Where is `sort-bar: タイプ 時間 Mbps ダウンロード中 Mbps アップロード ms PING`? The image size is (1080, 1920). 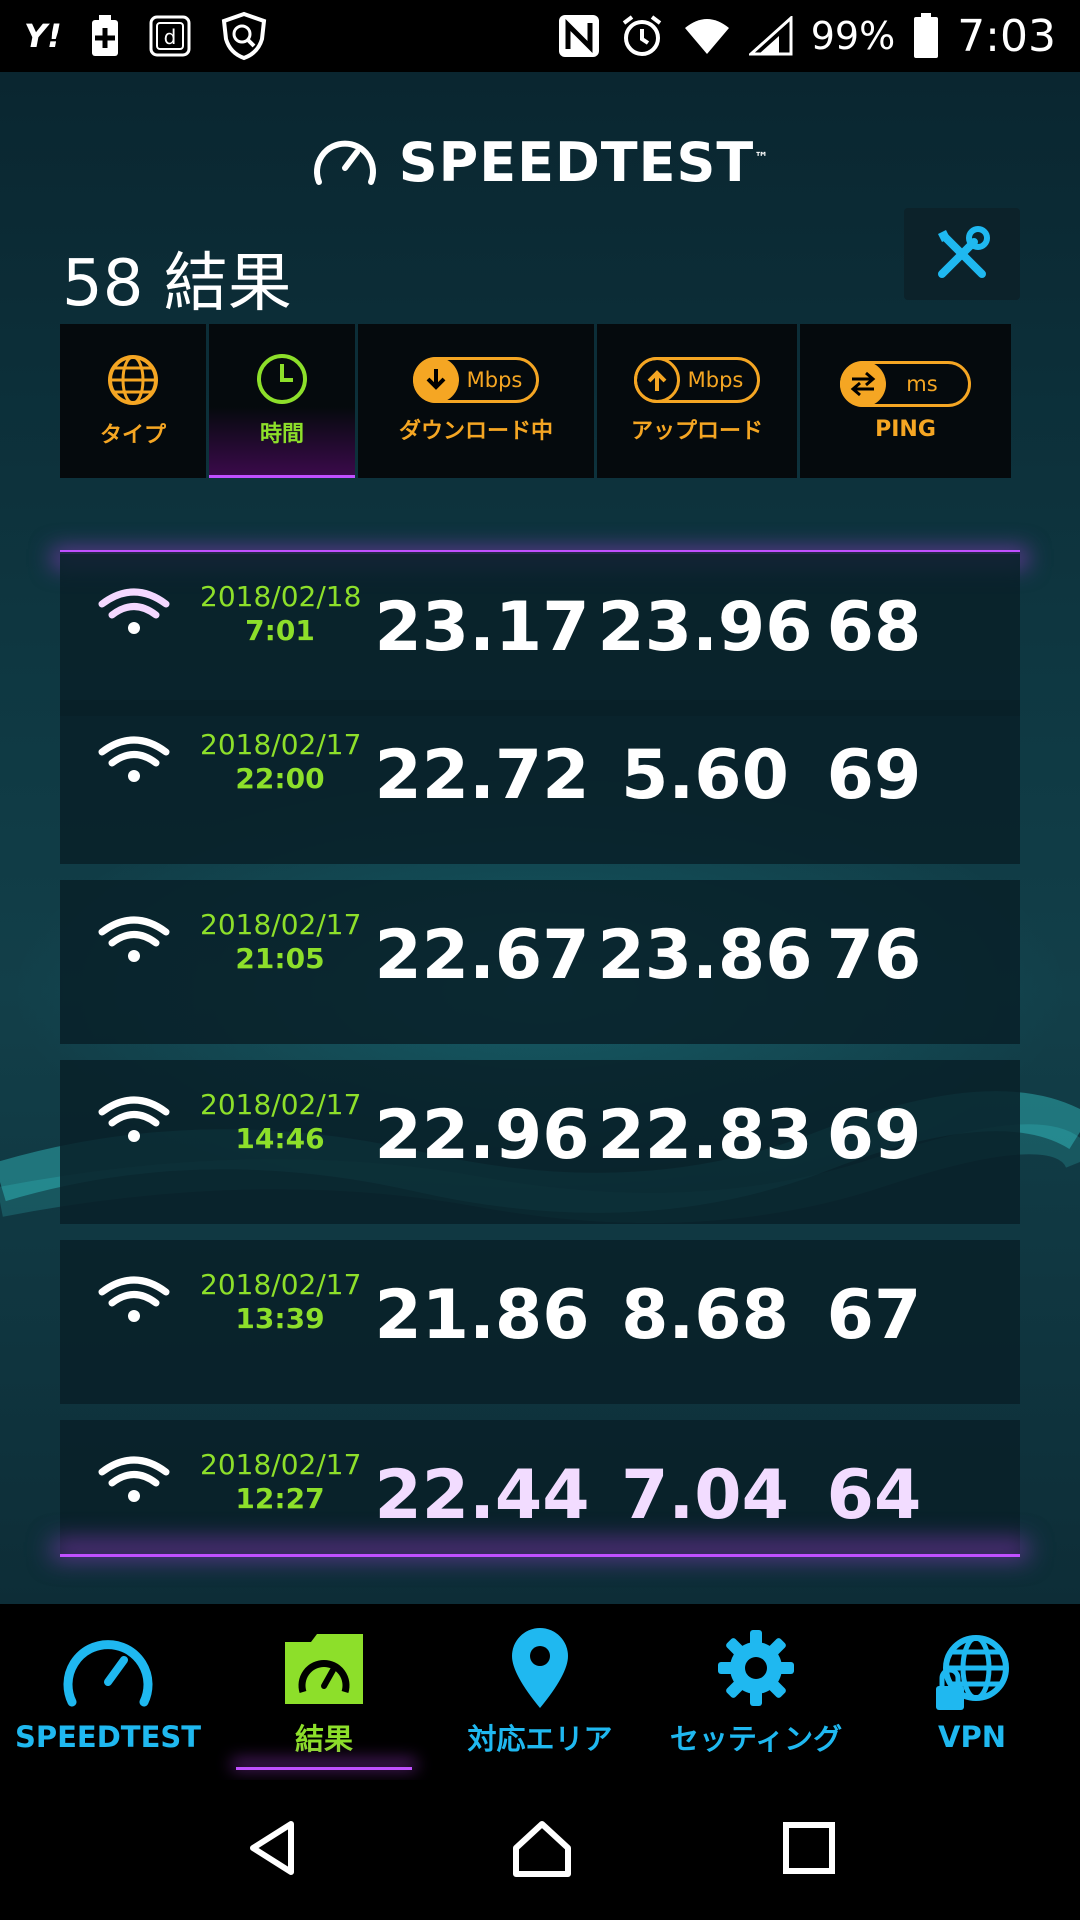 sort-bar: タイプ 時間 Mbps ダウンロード中 Mbps アップロード ms PING is located at coordinates (540, 401).